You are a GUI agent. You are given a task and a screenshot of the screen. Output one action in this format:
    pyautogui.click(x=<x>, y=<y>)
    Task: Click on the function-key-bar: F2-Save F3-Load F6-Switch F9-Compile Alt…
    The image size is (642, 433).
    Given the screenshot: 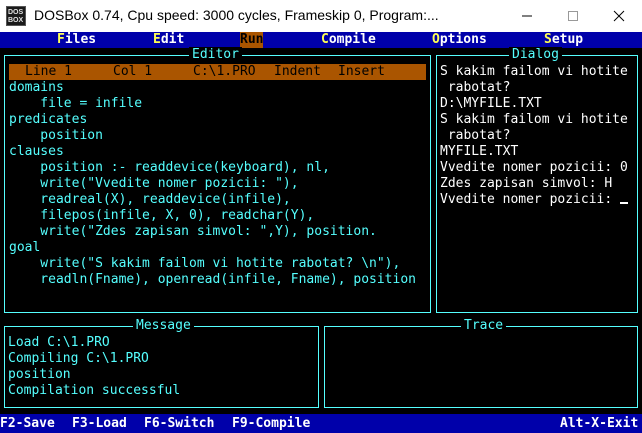 What is the action you would take?
    pyautogui.click(x=321, y=423)
    